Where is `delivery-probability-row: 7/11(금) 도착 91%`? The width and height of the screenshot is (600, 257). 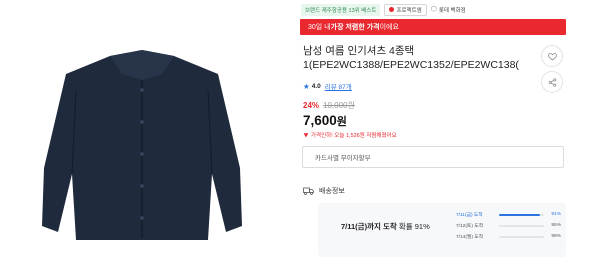 delivery-probability-row: 7/11(금) 도착 91% is located at coordinates (510, 214).